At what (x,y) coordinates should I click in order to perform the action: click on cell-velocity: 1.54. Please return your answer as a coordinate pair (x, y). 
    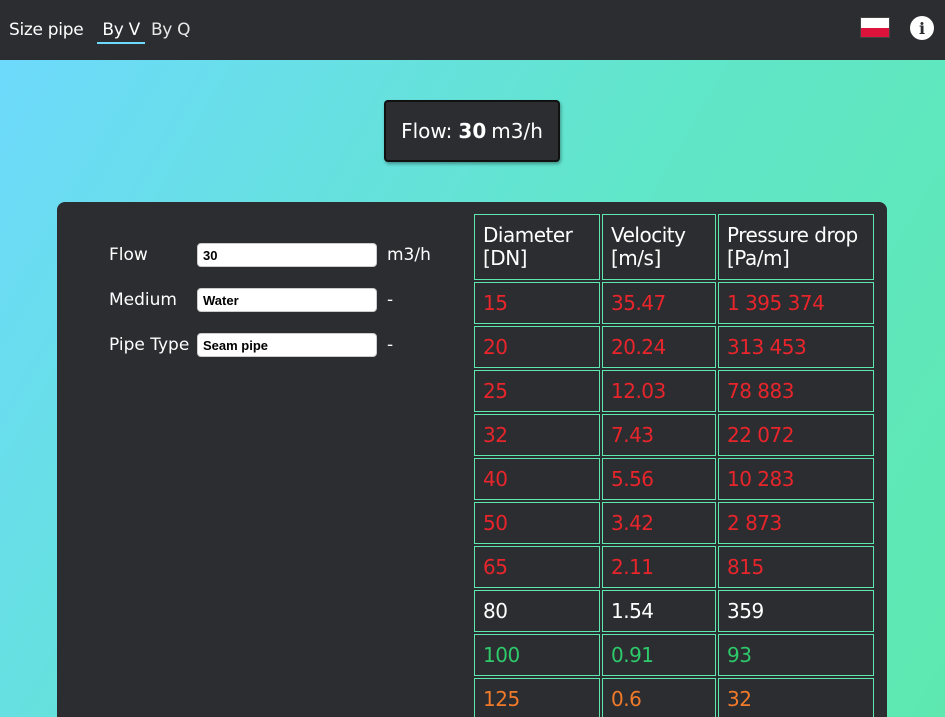
    Looking at the image, I should click on (659, 611).